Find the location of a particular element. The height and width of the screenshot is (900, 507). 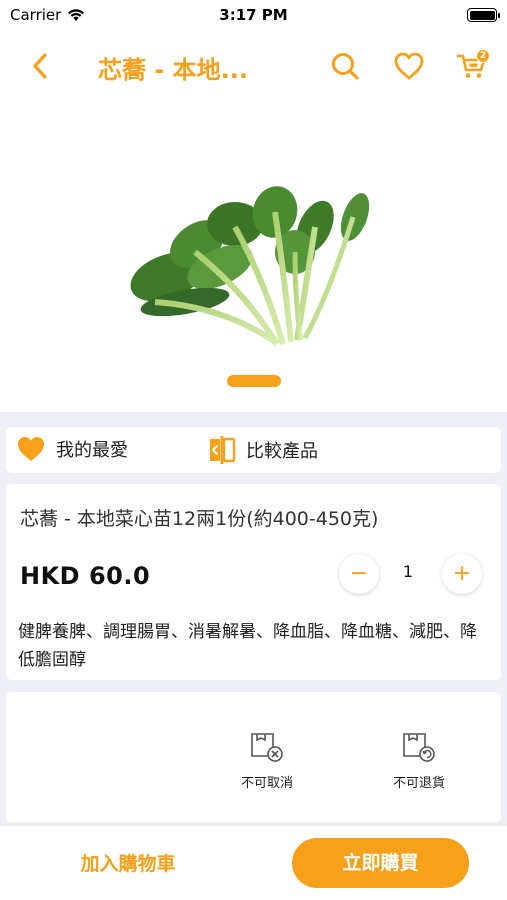

back-button is located at coordinates (40, 66).